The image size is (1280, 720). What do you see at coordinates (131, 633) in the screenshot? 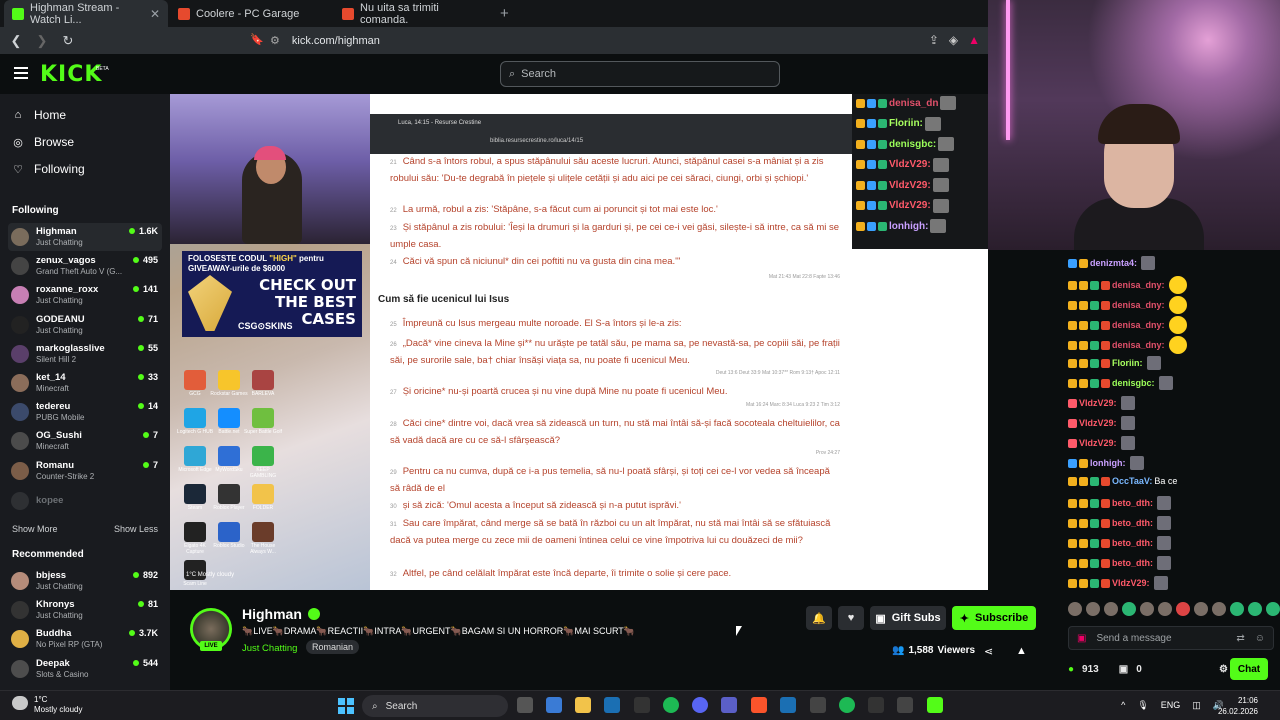
I see `live-dot-icon` at bounding box center [131, 633].